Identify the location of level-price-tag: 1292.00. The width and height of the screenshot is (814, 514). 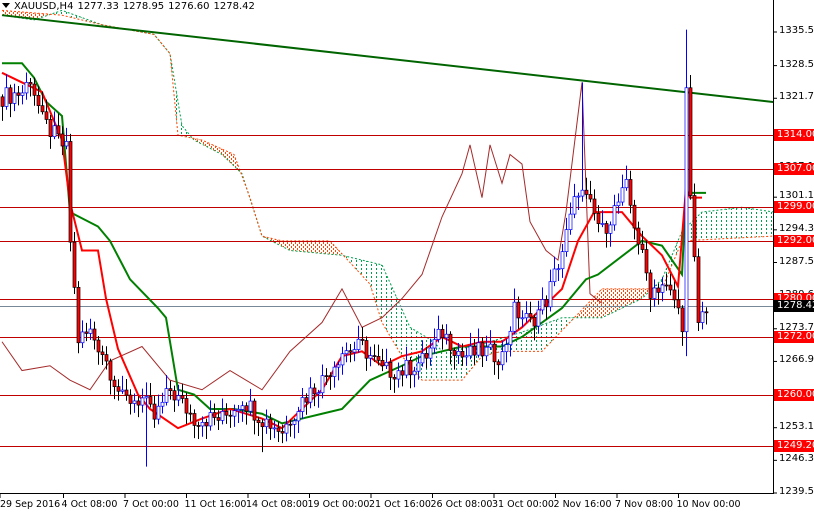
(794, 240).